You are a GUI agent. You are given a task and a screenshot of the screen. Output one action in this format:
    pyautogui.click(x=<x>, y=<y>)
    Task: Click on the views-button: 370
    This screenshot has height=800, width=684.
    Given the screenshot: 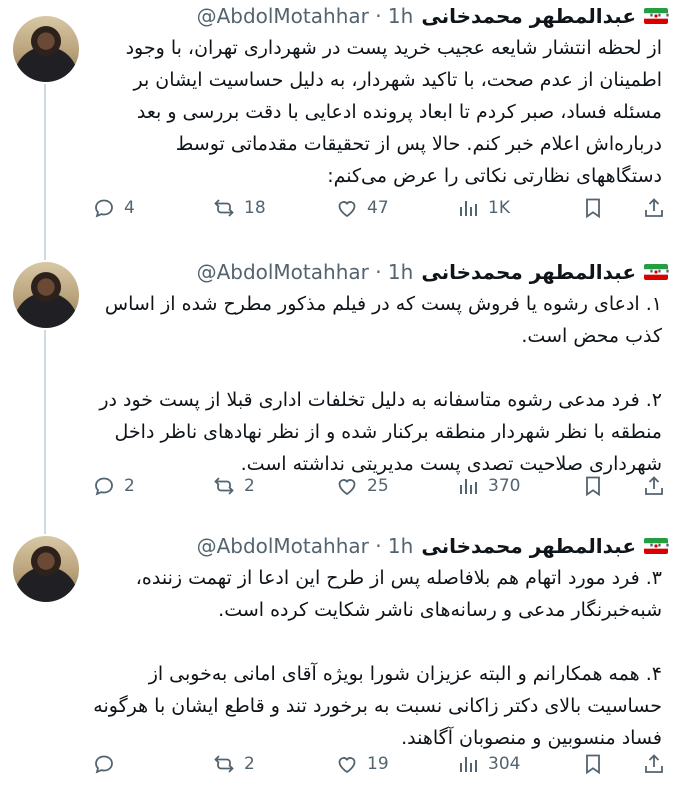 What is the action you would take?
    pyautogui.click(x=488, y=486)
    